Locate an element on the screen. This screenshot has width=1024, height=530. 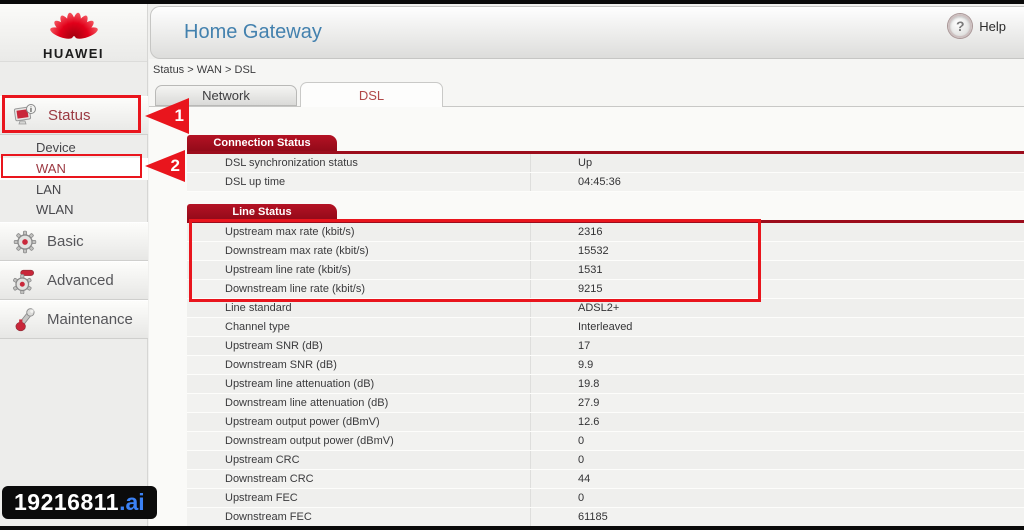
table-row: Downstream SNR (dB) 9.9 is located at coordinates (605, 365).